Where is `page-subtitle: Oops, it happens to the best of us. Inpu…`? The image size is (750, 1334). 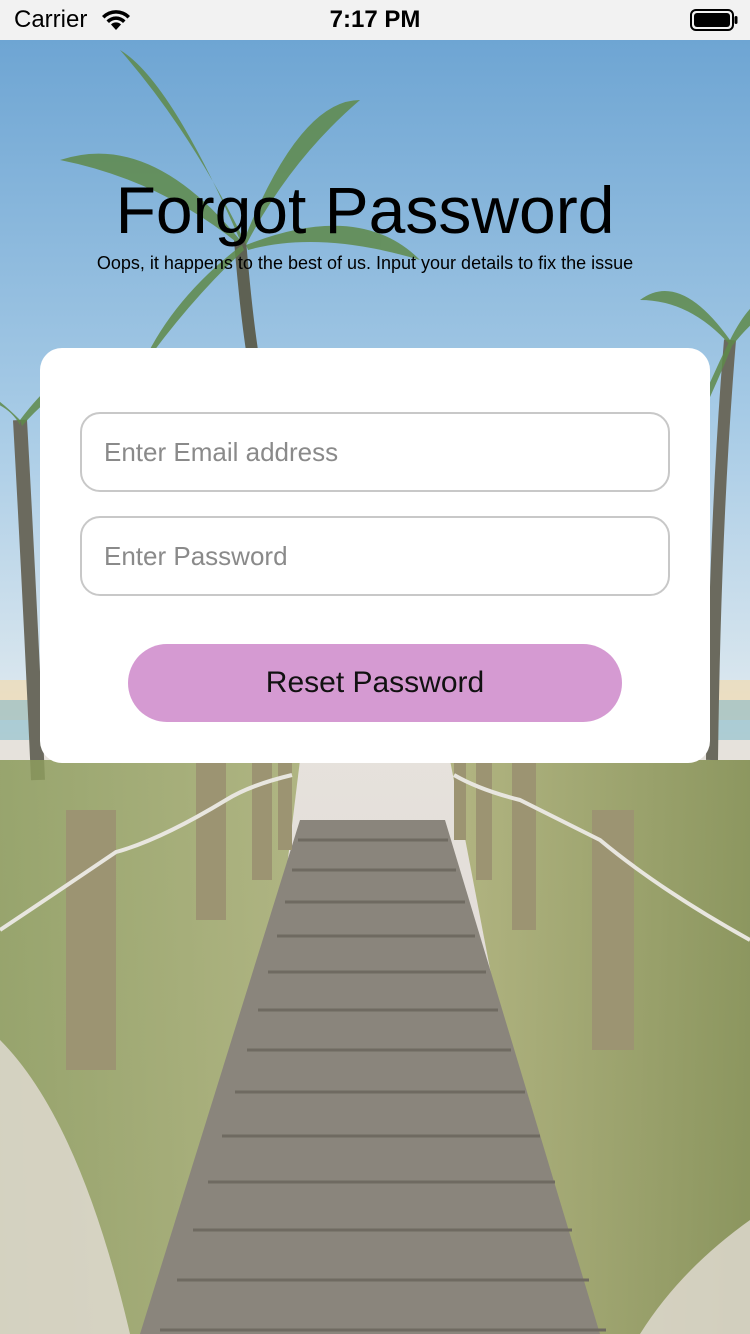
page-subtitle: Oops, it happens to the best of us. Inpu… is located at coordinates (365, 263).